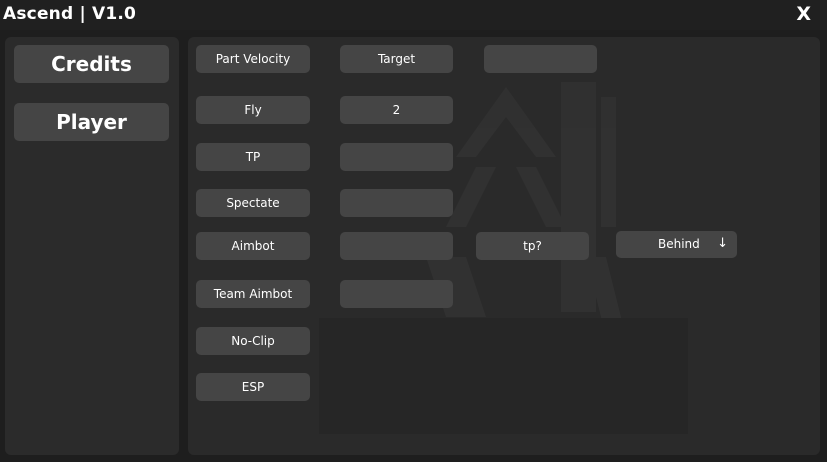 The image size is (827, 462). Describe the element at coordinates (803, 14) in the screenshot. I see `close-button: X` at that location.